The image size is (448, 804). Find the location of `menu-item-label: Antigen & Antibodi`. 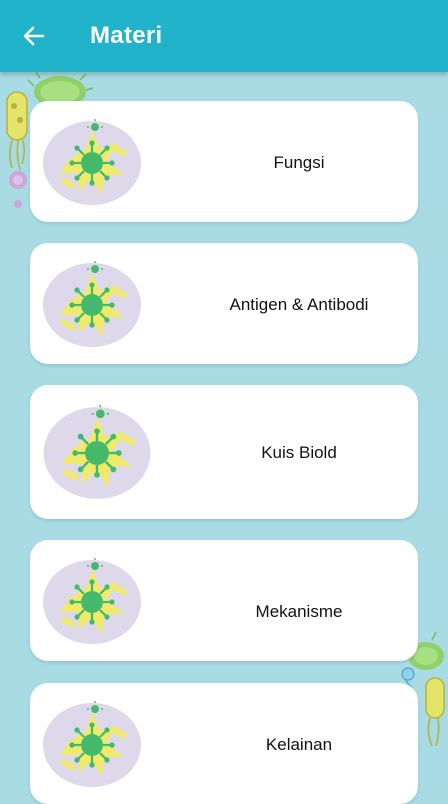

menu-item-label: Antigen & Antibodi is located at coordinates (299, 304).